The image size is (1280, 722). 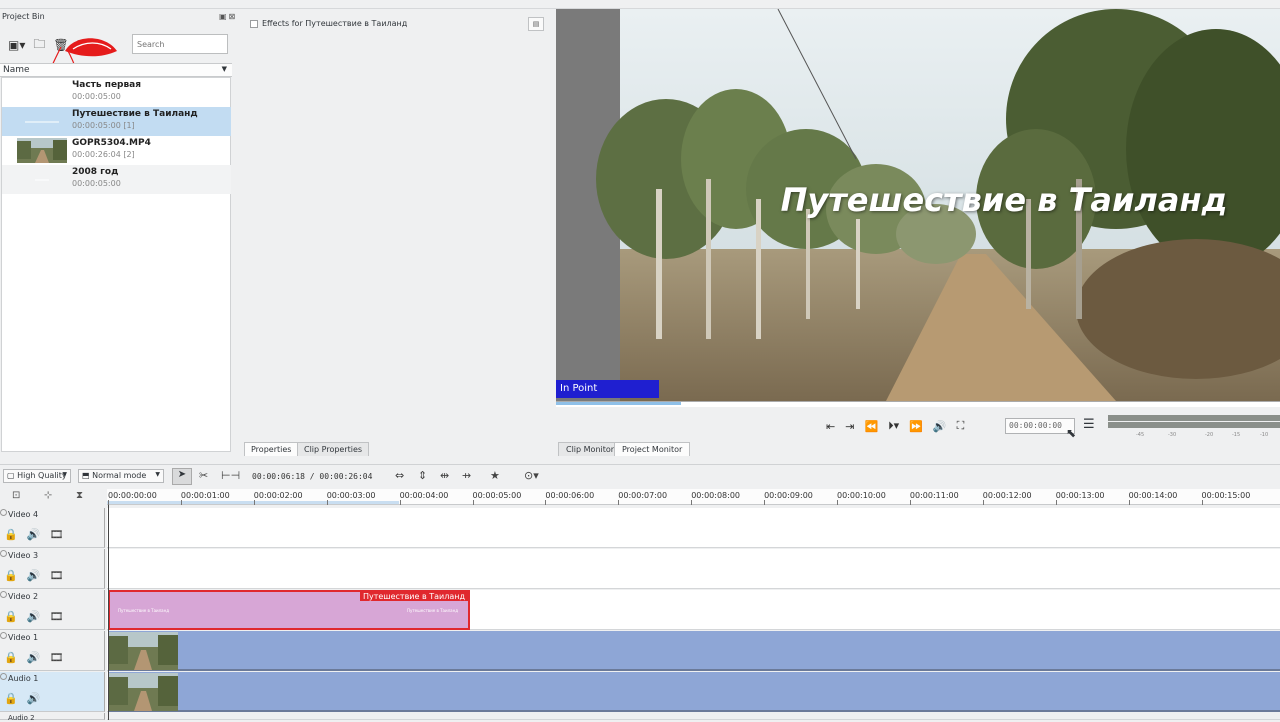 I want to click on list-item: Часть первая 00:00:05:00, so click(x=116, y=92).